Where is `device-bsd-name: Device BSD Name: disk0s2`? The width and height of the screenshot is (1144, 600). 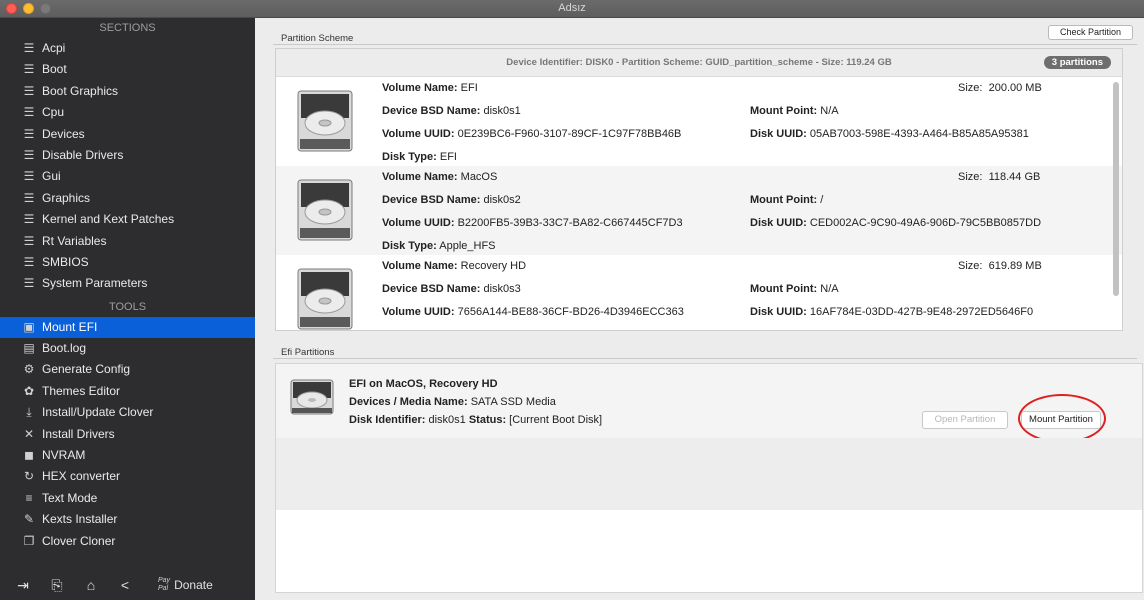
device-bsd-name: Device BSD Name: disk0s2 is located at coordinates (451, 200).